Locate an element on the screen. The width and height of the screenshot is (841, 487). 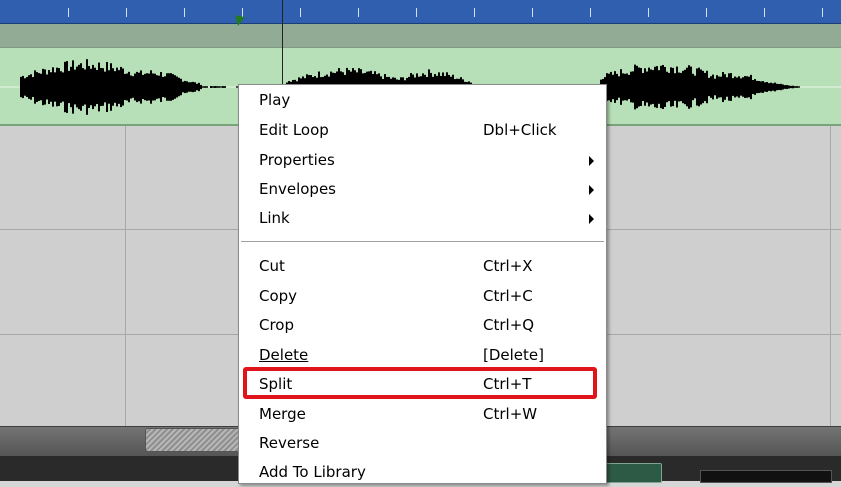
menu-item-label: Envelopes is located at coordinates (297, 189).